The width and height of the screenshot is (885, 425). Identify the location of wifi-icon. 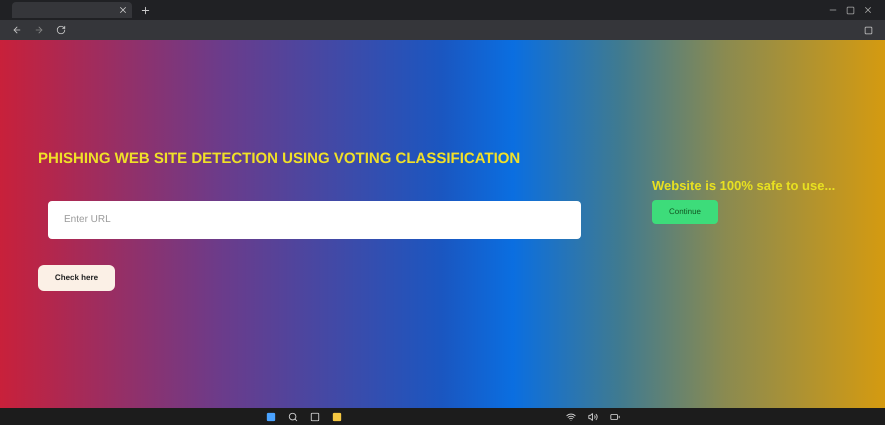
(571, 417).